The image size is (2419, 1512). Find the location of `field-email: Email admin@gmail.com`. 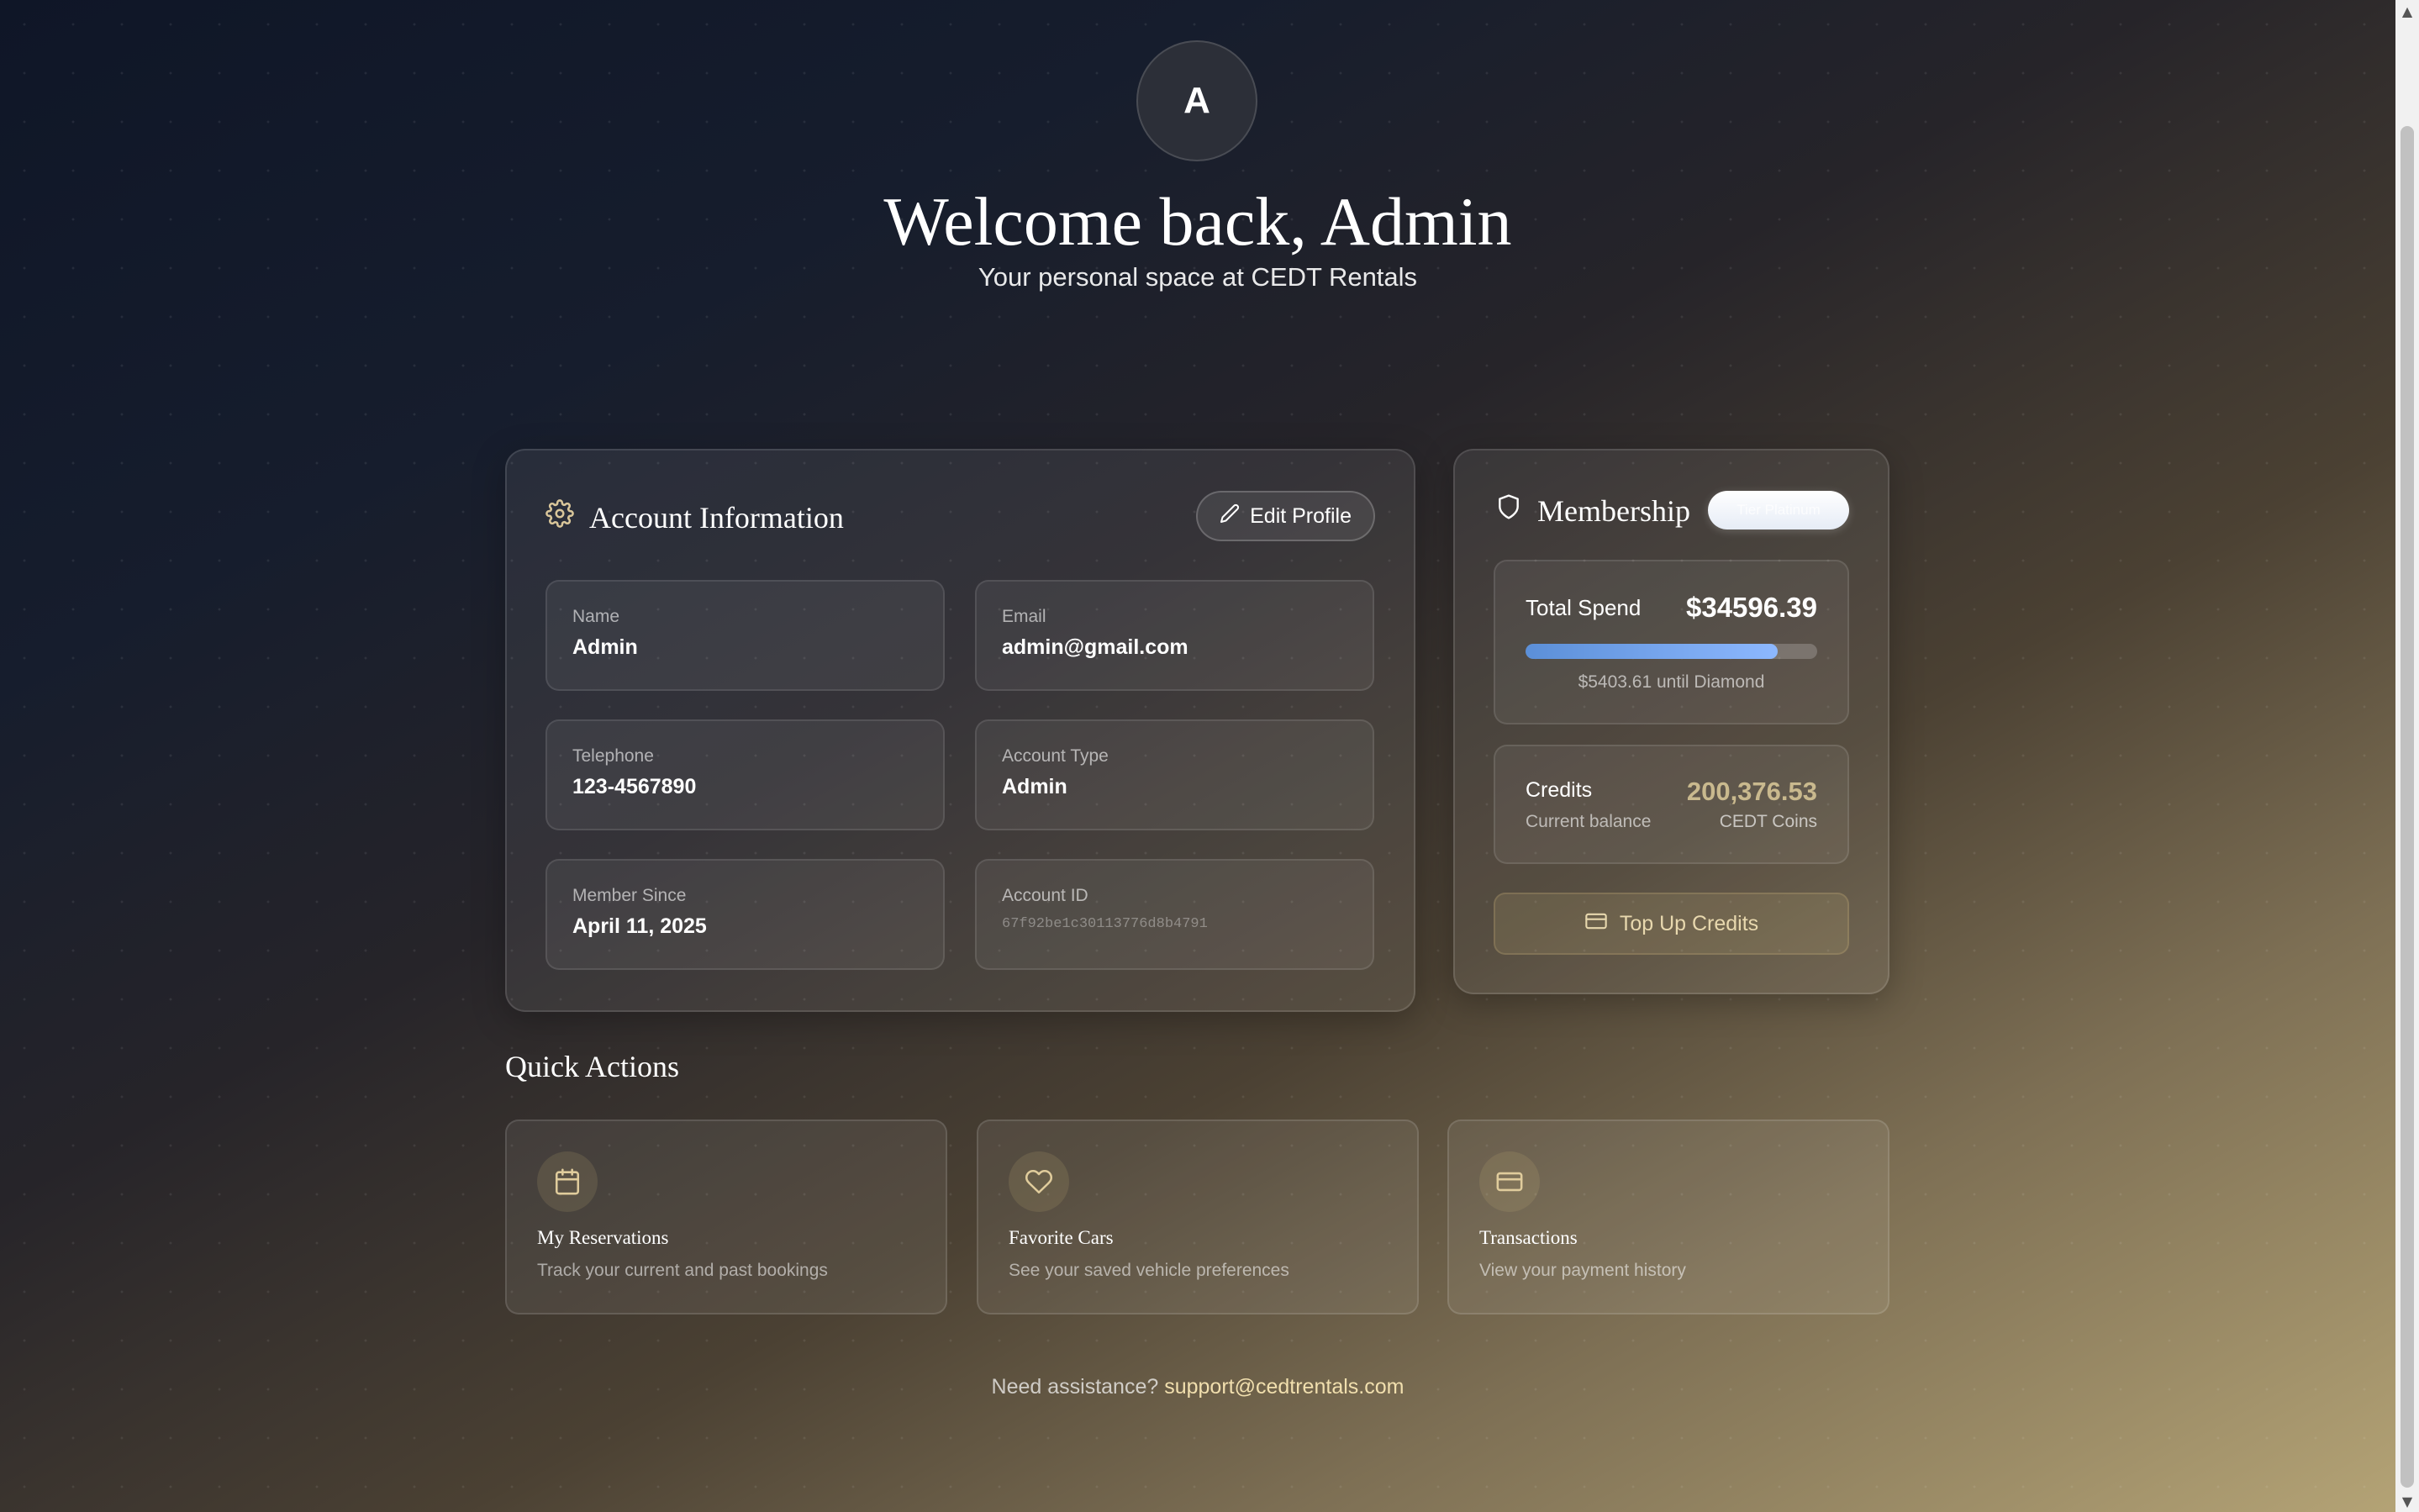

field-email: Email admin@gmail.com is located at coordinates (1174, 636).